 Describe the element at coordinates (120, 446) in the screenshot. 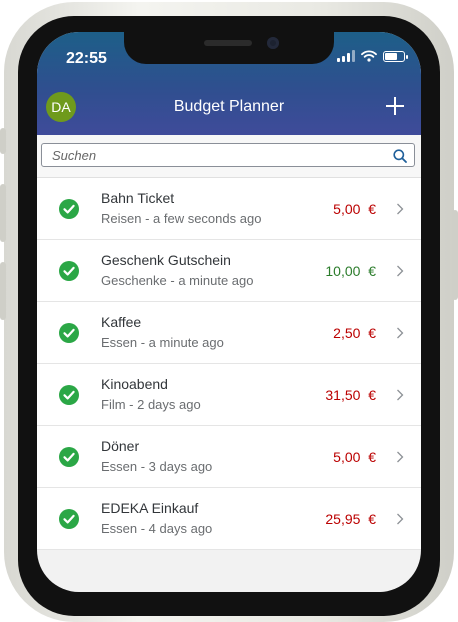

I see `item-title: Döner` at that location.